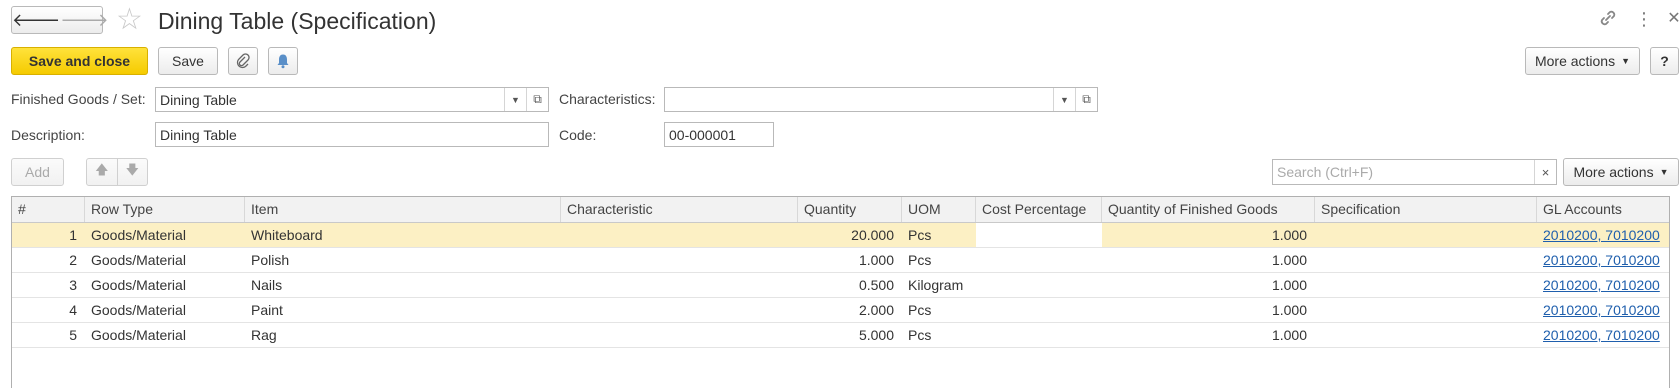  Describe the element at coordinates (138, 285) in the screenshot. I see `cell-row-type: Goods/Material` at that location.